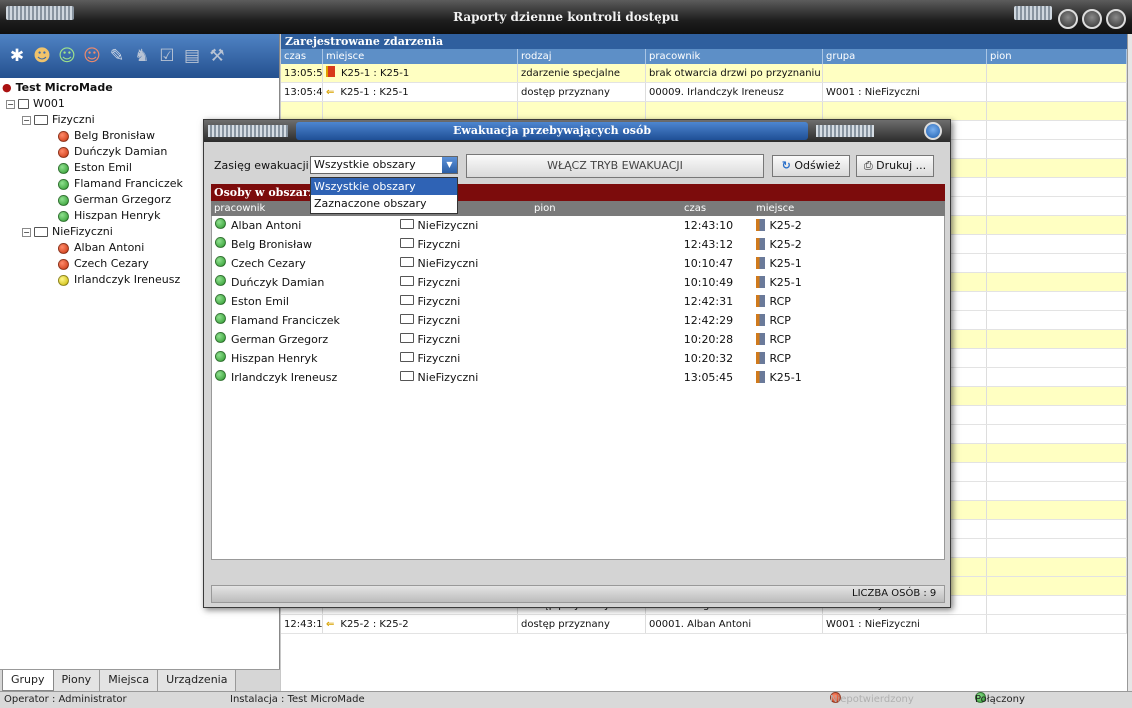  I want to click on column-header: rodzaj, so click(582, 56).